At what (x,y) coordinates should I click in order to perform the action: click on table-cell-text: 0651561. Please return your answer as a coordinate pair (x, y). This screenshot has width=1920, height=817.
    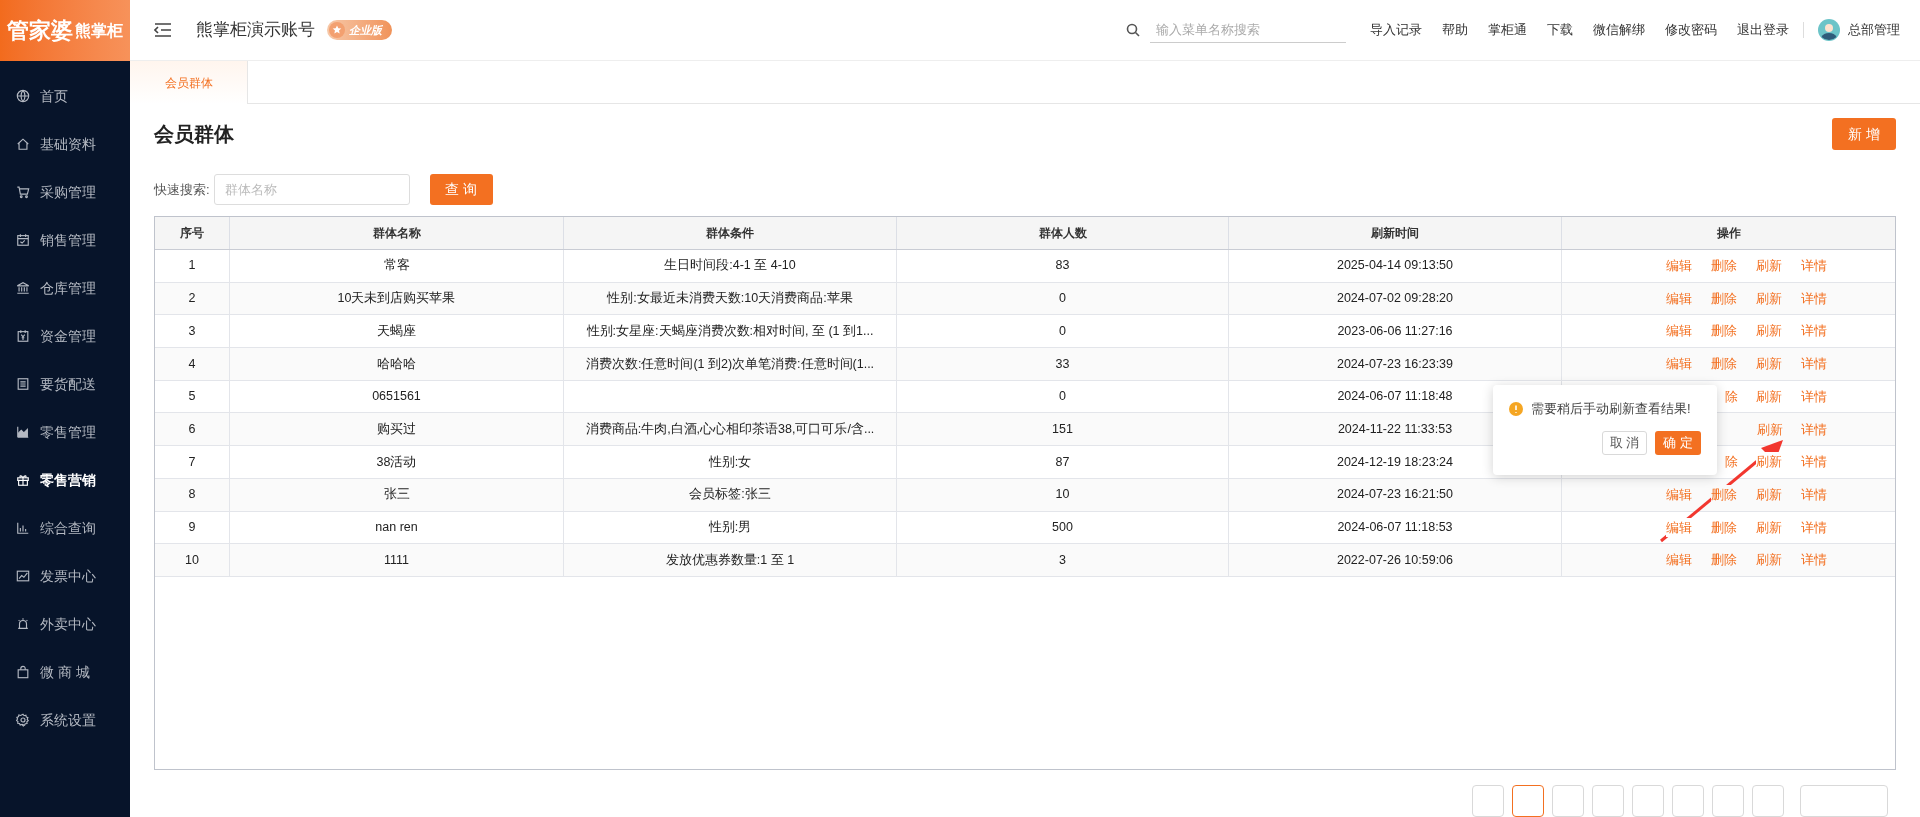
    Looking at the image, I should click on (396, 397).